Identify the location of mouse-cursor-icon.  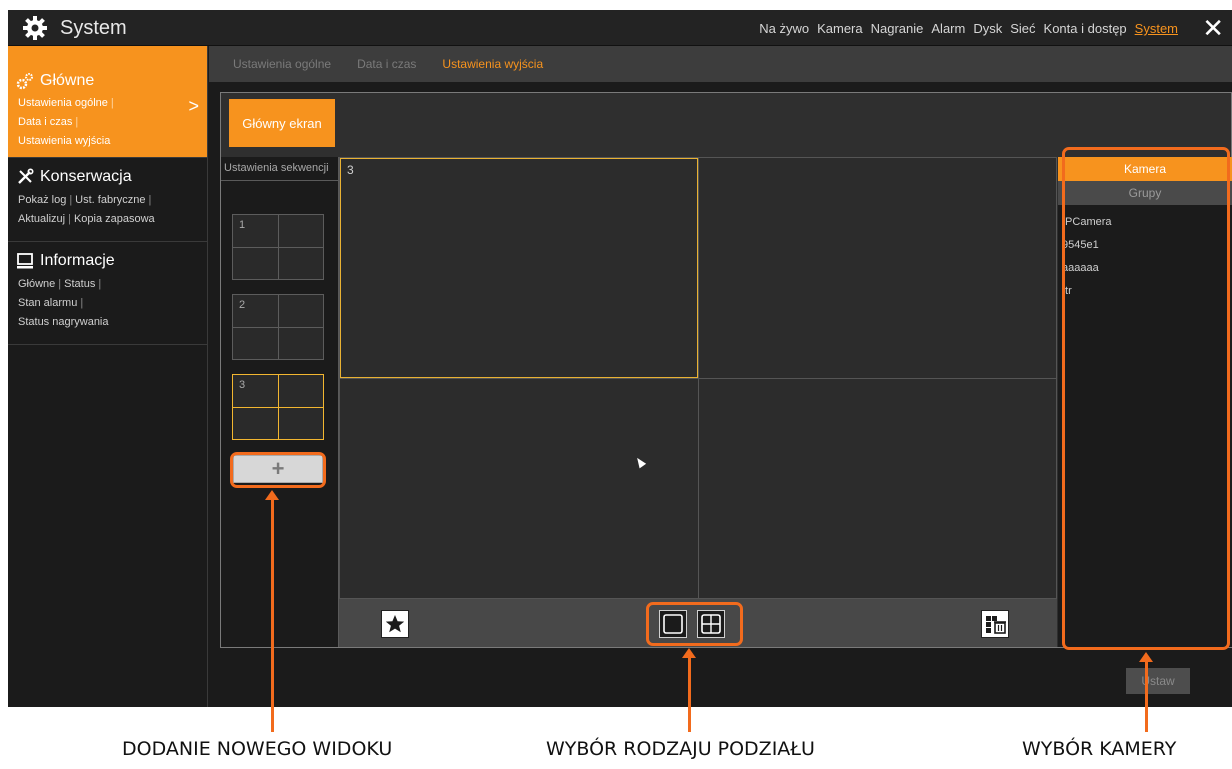
(640, 461).